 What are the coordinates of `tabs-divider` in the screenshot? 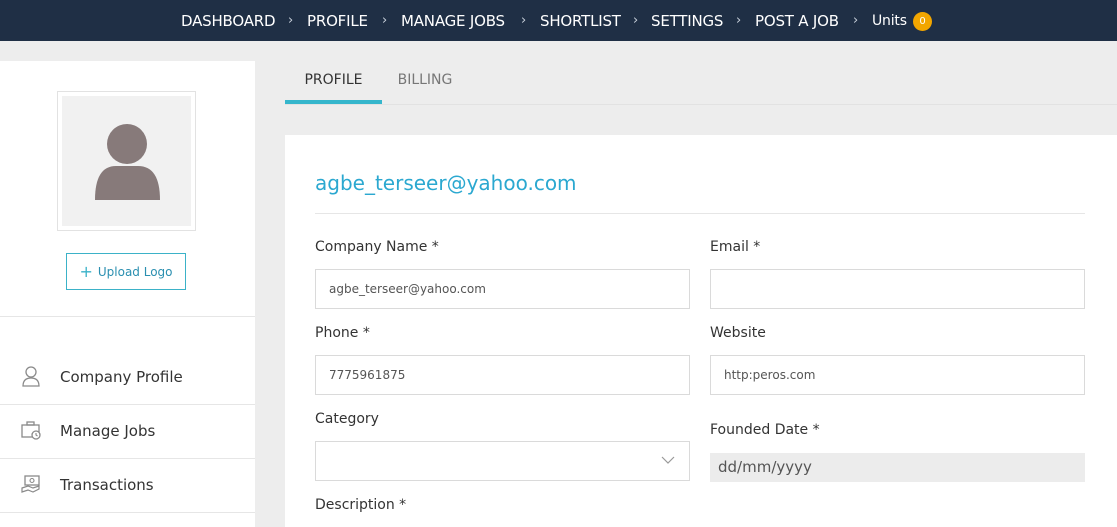 It's located at (701, 104).